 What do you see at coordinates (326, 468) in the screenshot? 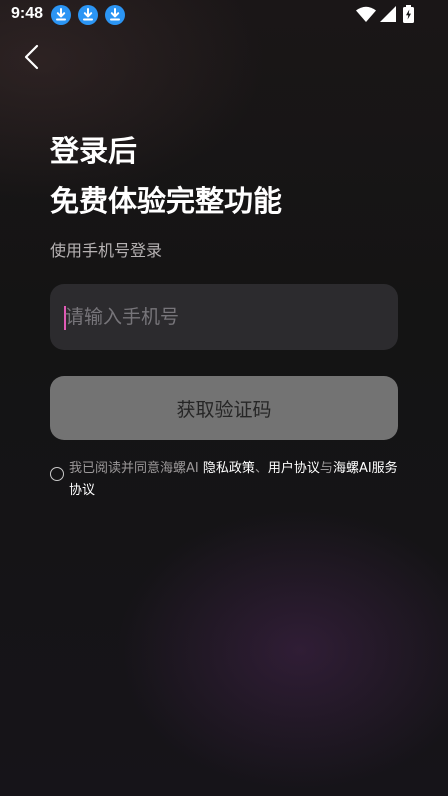
I see `agreement-conjunction: 与` at bounding box center [326, 468].